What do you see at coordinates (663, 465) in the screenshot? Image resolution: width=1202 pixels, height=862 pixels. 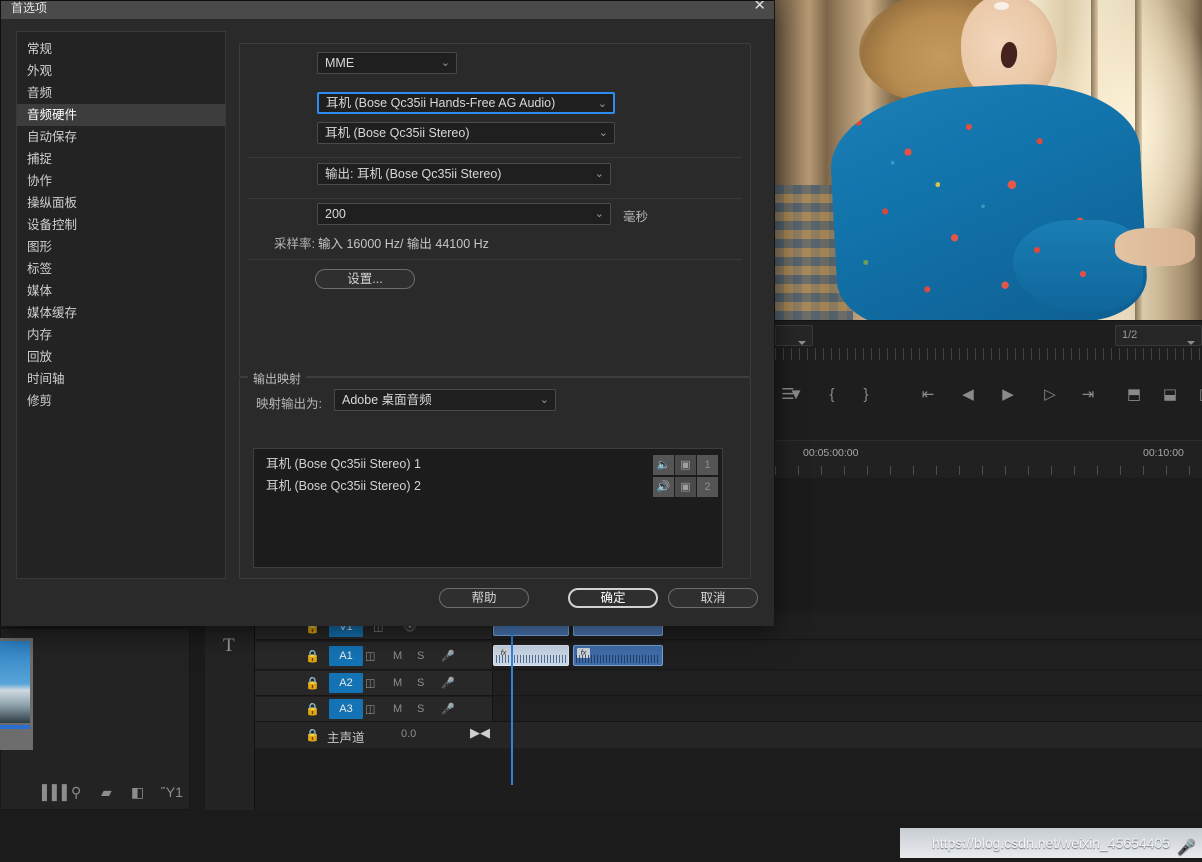 I see `speaker-left-icon: 🔈` at bounding box center [663, 465].